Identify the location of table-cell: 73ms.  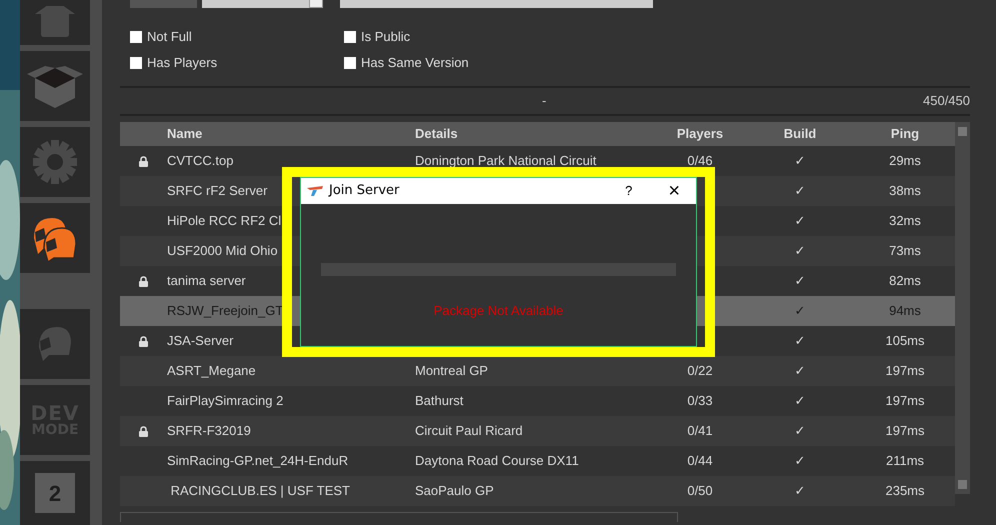
(905, 250).